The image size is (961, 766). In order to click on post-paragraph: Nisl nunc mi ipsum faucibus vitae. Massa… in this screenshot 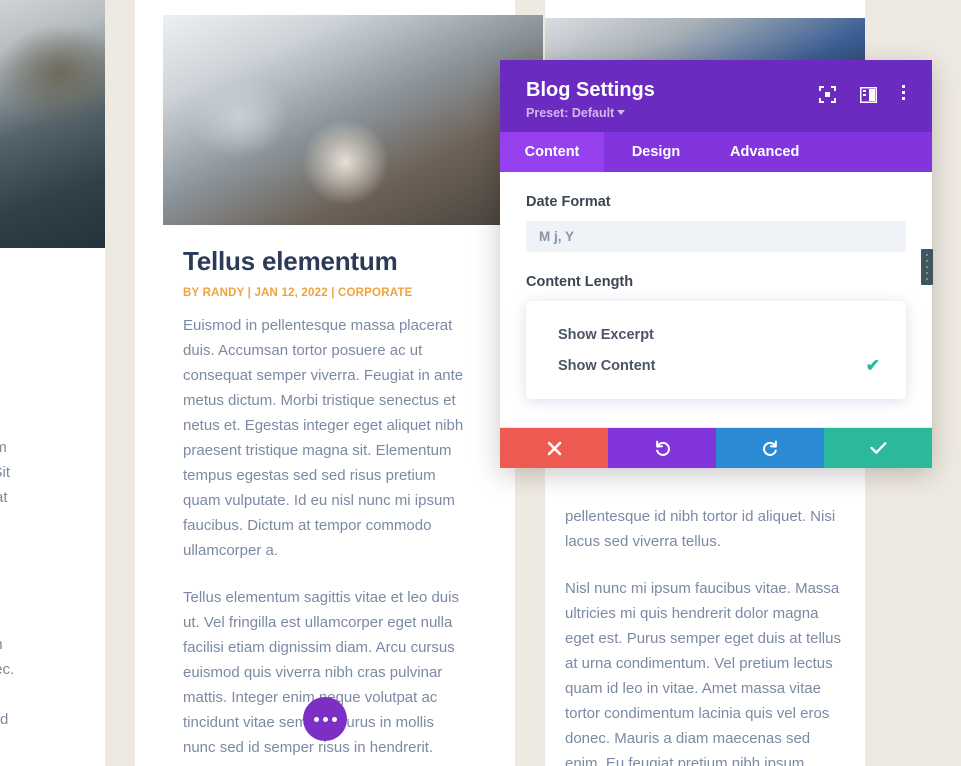, I will do `click(703, 673)`.